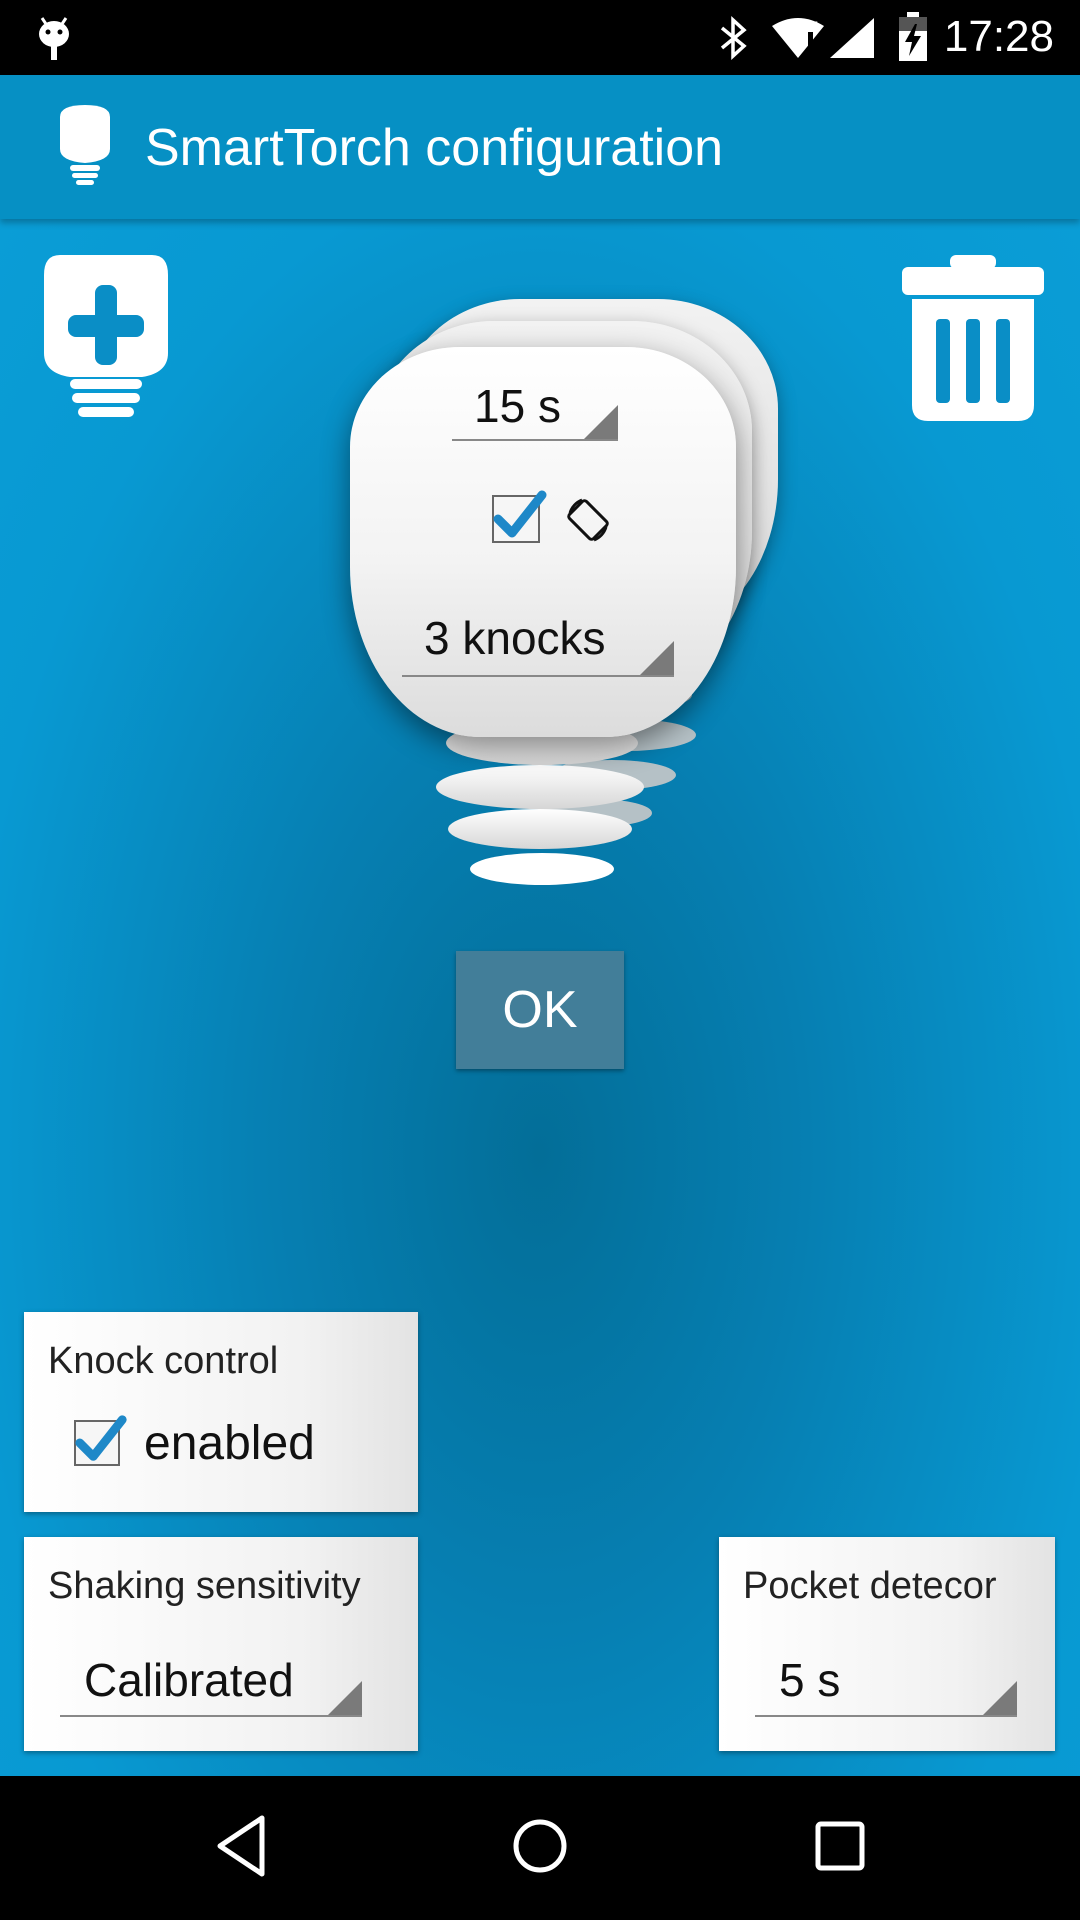 The height and width of the screenshot is (1920, 1080). What do you see at coordinates (887, 1644) in the screenshot?
I see `pocket-detector-card: Pocket detecor 5 s` at bounding box center [887, 1644].